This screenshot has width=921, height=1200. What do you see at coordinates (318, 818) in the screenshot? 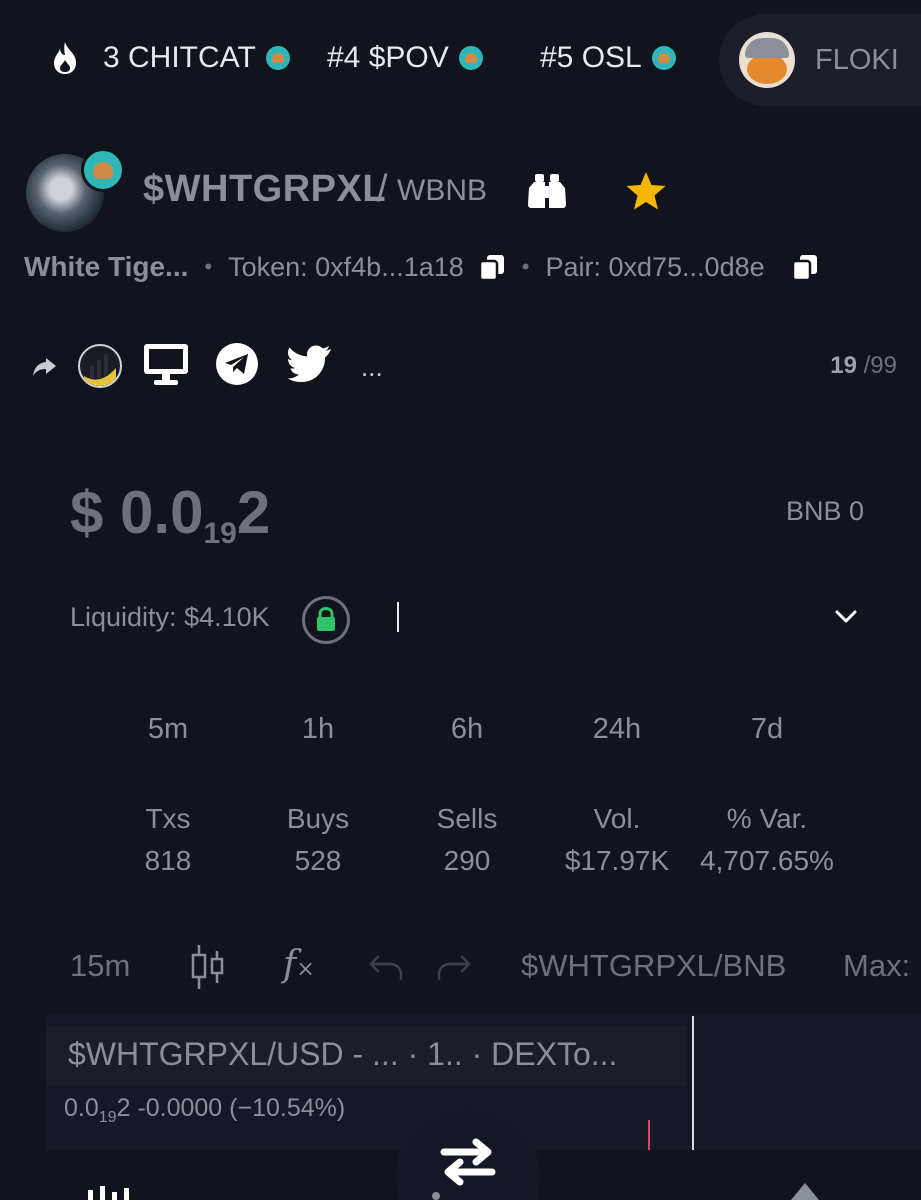
I see `stat-label-buys: Buys` at bounding box center [318, 818].